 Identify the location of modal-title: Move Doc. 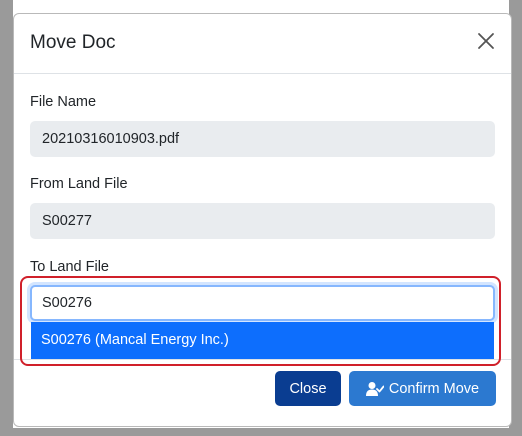
(73, 42).